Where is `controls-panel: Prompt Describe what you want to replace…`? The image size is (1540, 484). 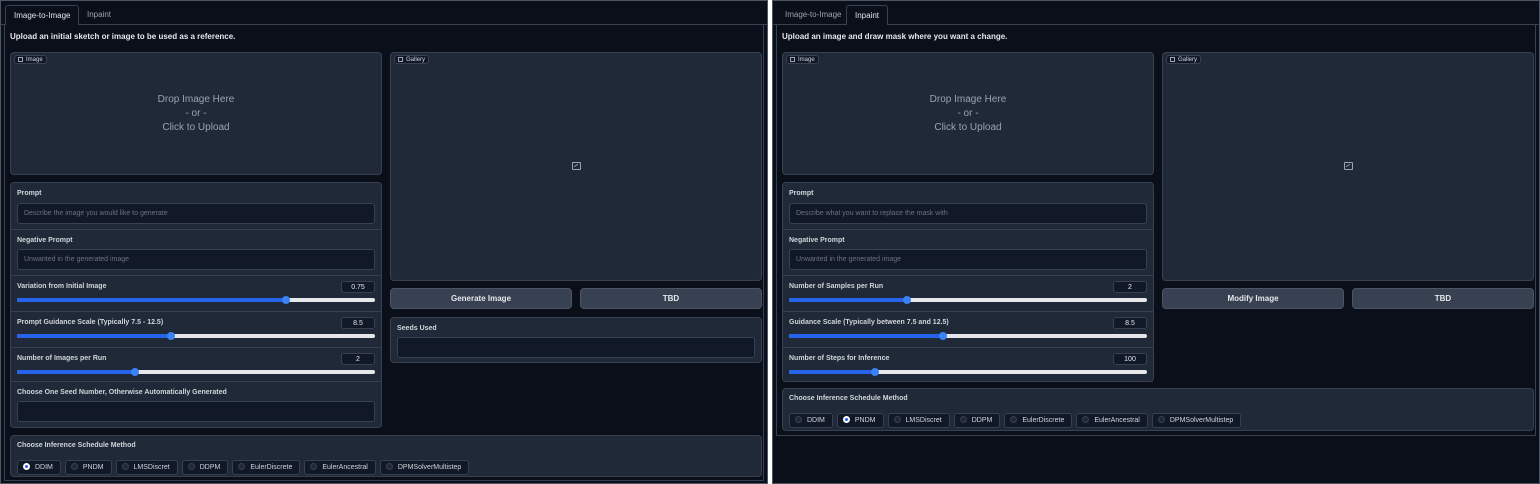
controls-panel: Prompt Describe what you want to replace… is located at coordinates (968, 282).